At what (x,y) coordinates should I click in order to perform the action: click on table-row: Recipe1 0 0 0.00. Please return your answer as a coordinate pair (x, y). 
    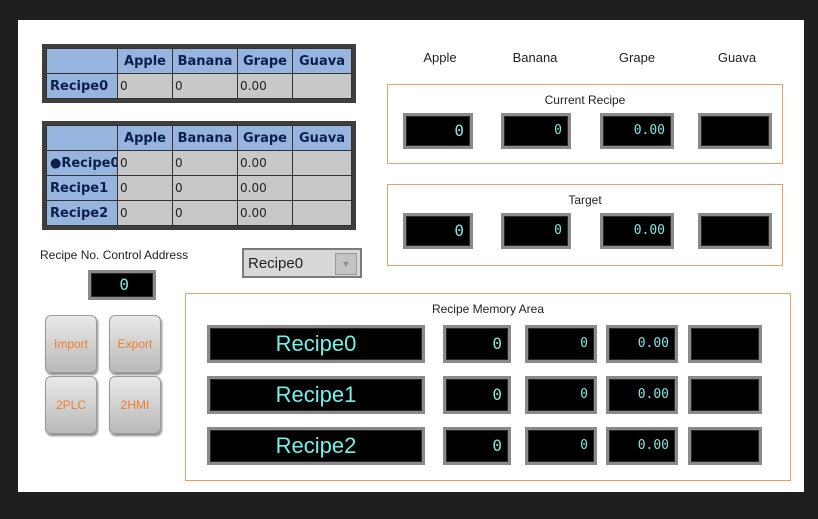
    Looking at the image, I should click on (199, 188).